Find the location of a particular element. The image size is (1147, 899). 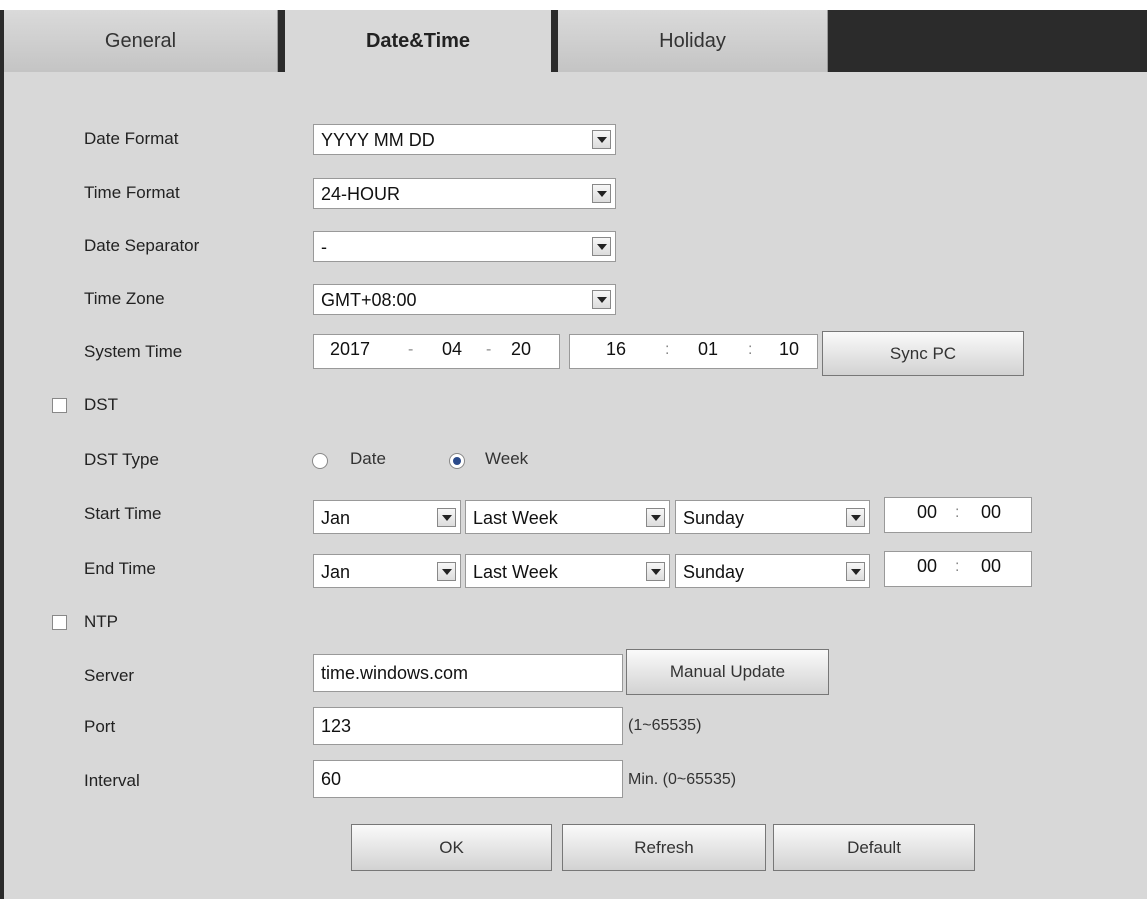

minute-segment: 01 is located at coordinates (708, 349).